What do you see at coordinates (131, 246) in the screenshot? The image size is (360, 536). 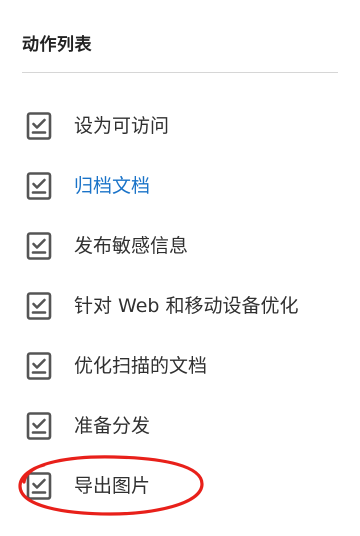 I see `action-label: 发布敏感信息` at bounding box center [131, 246].